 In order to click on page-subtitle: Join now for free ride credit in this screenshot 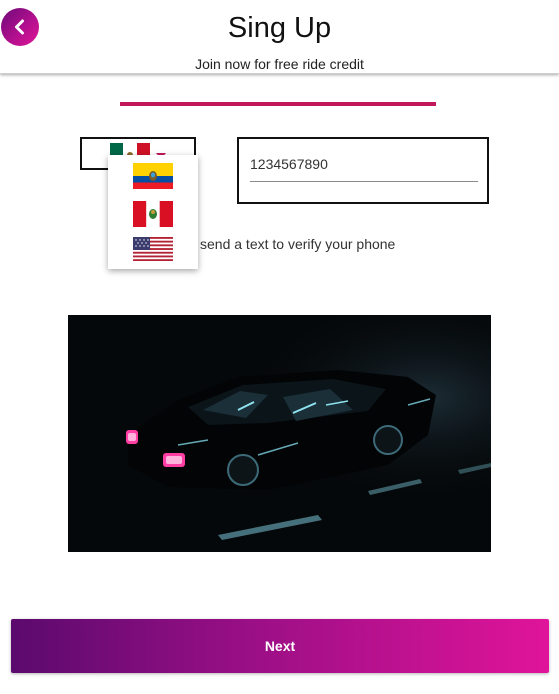, I will do `click(279, 64)`.